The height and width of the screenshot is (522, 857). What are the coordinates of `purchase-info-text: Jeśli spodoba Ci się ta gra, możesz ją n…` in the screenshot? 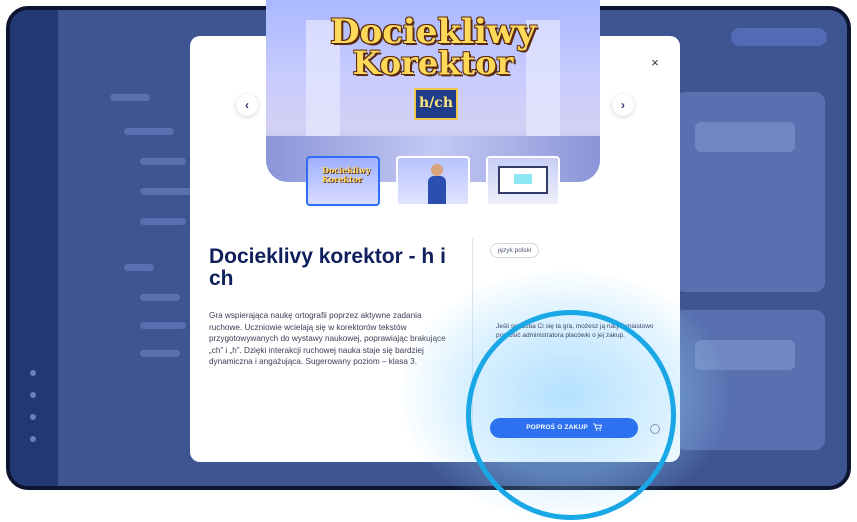 It's located at (575, 331).